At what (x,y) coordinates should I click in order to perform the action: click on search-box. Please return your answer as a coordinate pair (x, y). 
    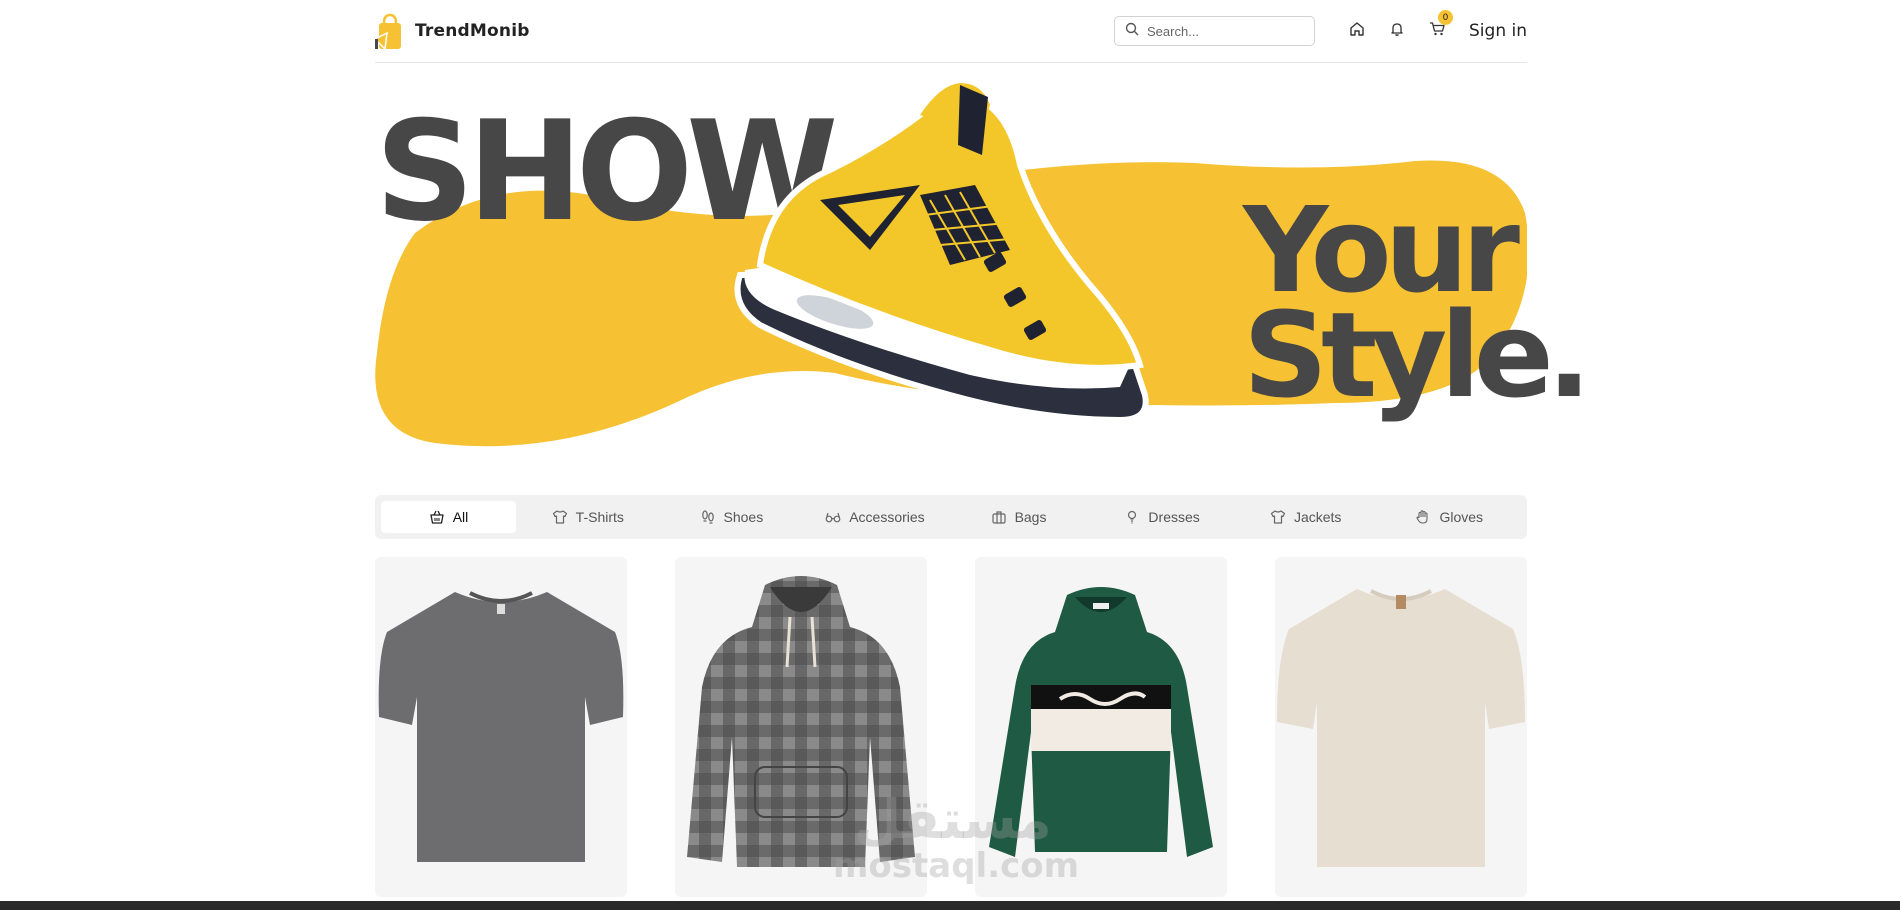
    Looking at the image, I should click on (1215, 31).